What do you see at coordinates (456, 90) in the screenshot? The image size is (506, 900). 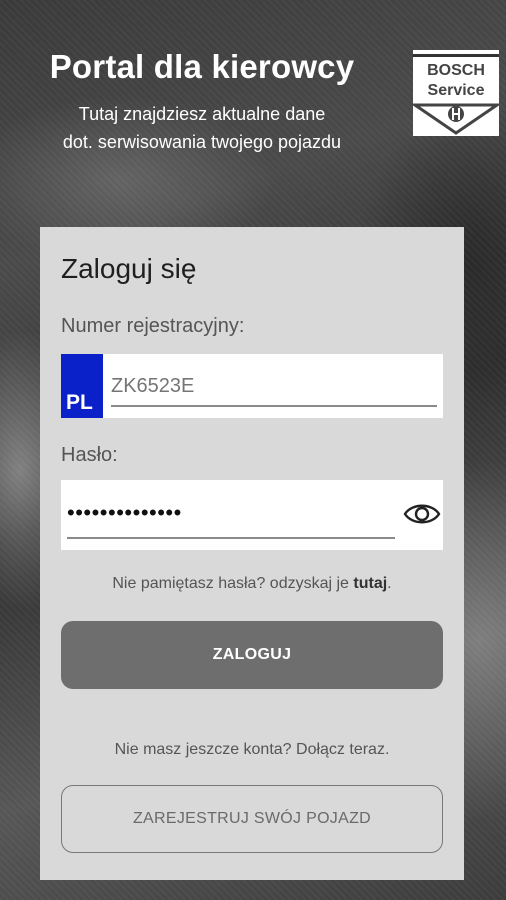 I see `logo-service-text: Service` at bounding box center [456, 90].